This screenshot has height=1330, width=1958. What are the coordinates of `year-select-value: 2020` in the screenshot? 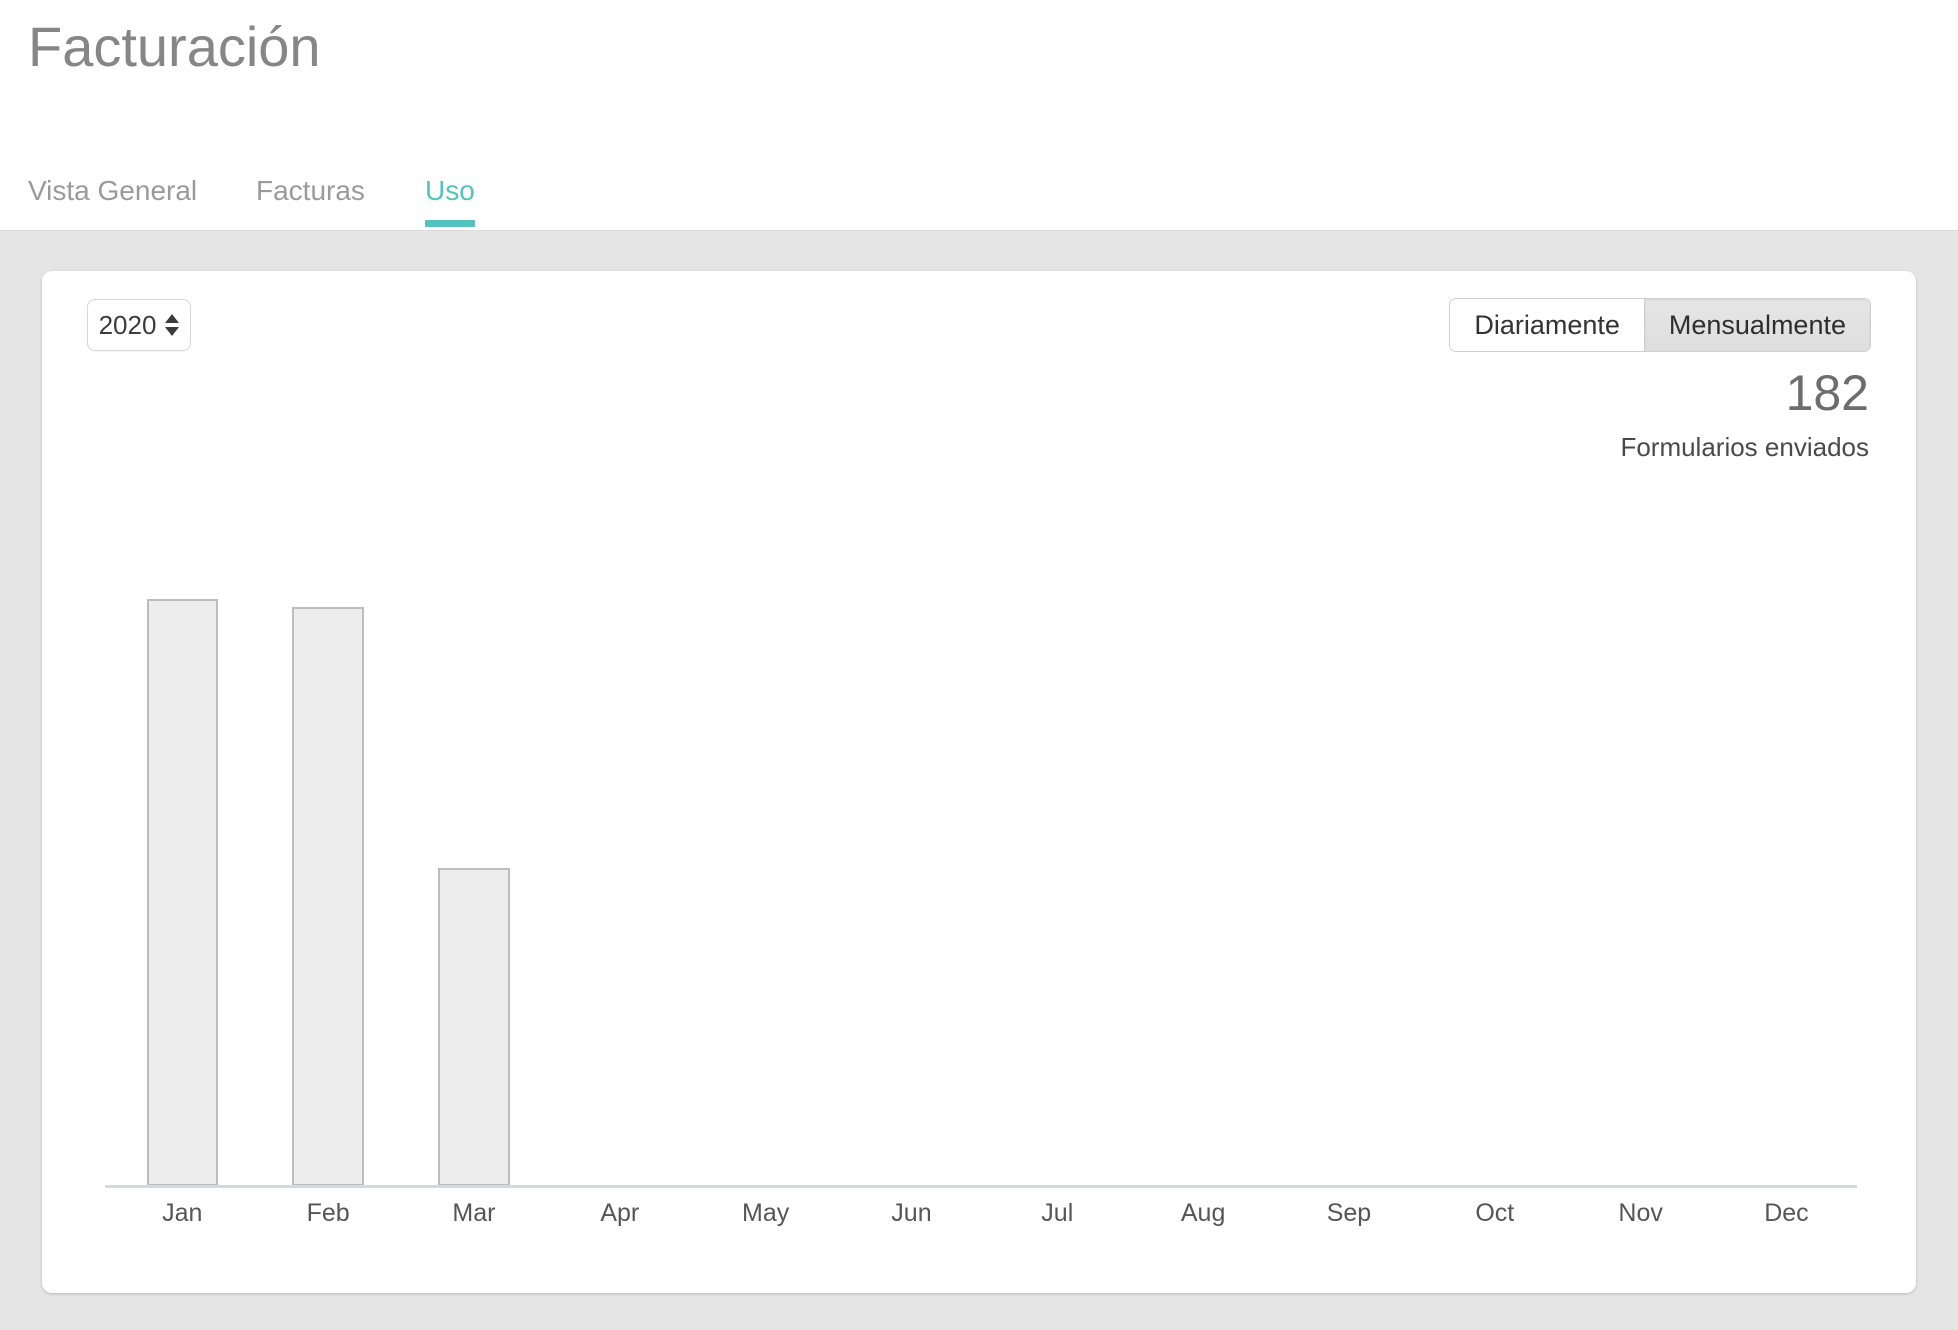 It's located at (127, 325).